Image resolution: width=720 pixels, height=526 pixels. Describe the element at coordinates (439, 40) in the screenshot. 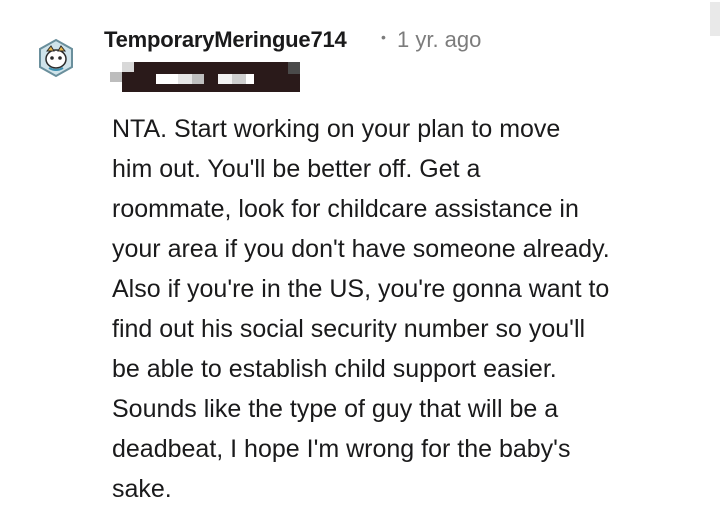

I see `comment-timestamp: 1 yr. ago` at that location.